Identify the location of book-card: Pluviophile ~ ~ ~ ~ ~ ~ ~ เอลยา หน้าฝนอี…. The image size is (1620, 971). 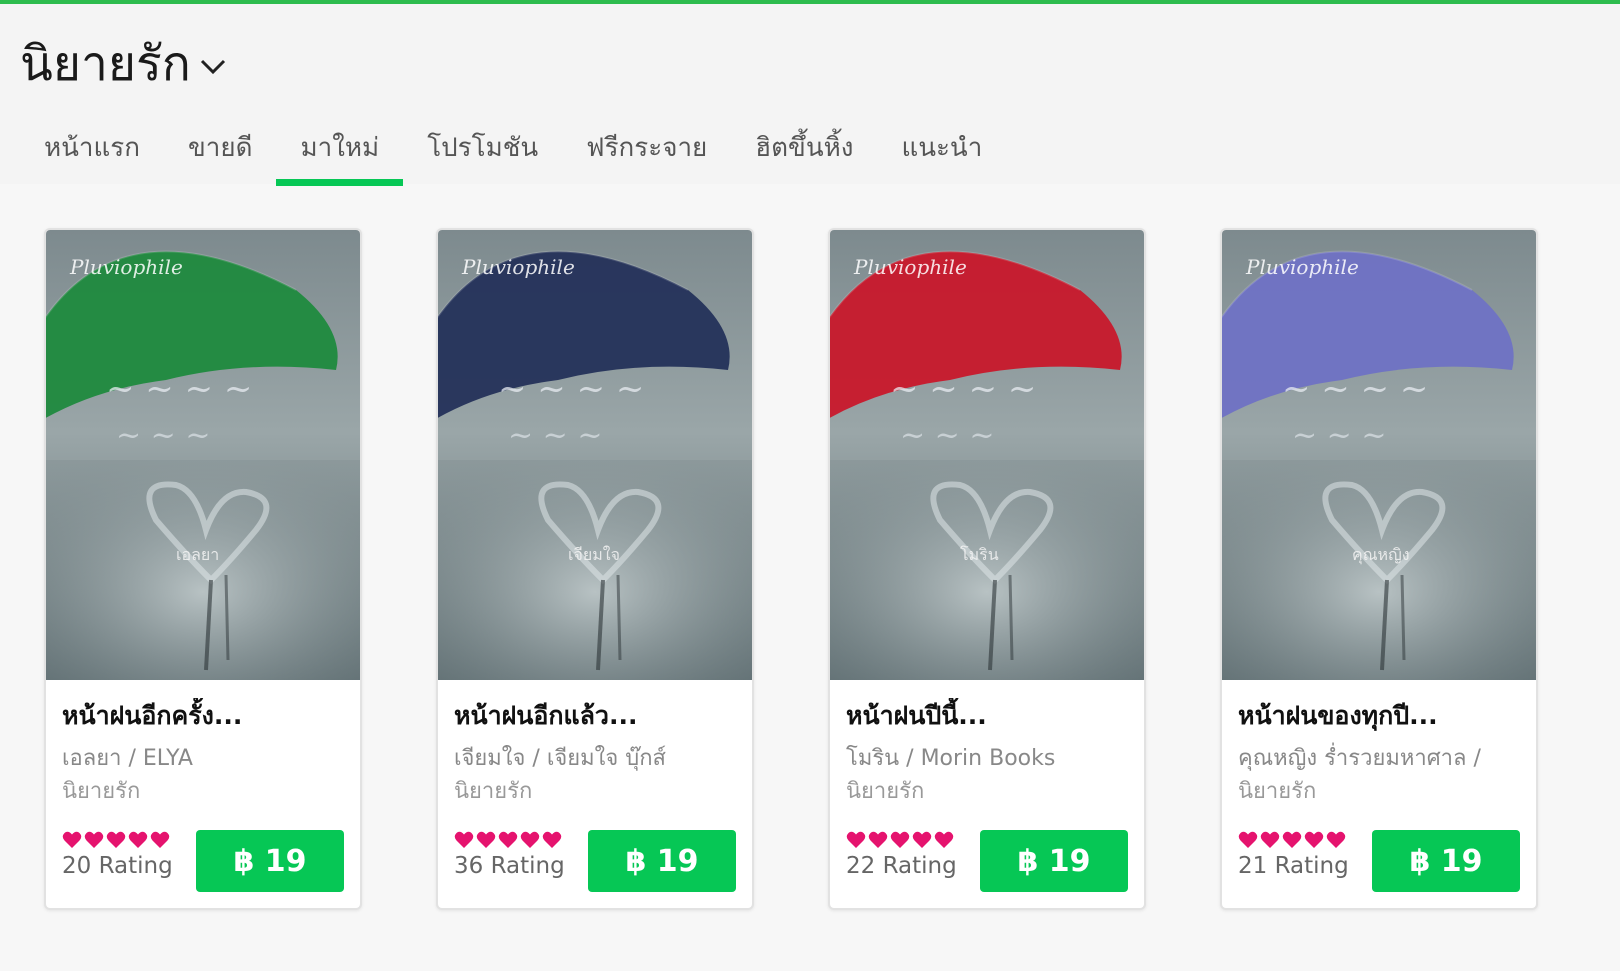
(203, 569).